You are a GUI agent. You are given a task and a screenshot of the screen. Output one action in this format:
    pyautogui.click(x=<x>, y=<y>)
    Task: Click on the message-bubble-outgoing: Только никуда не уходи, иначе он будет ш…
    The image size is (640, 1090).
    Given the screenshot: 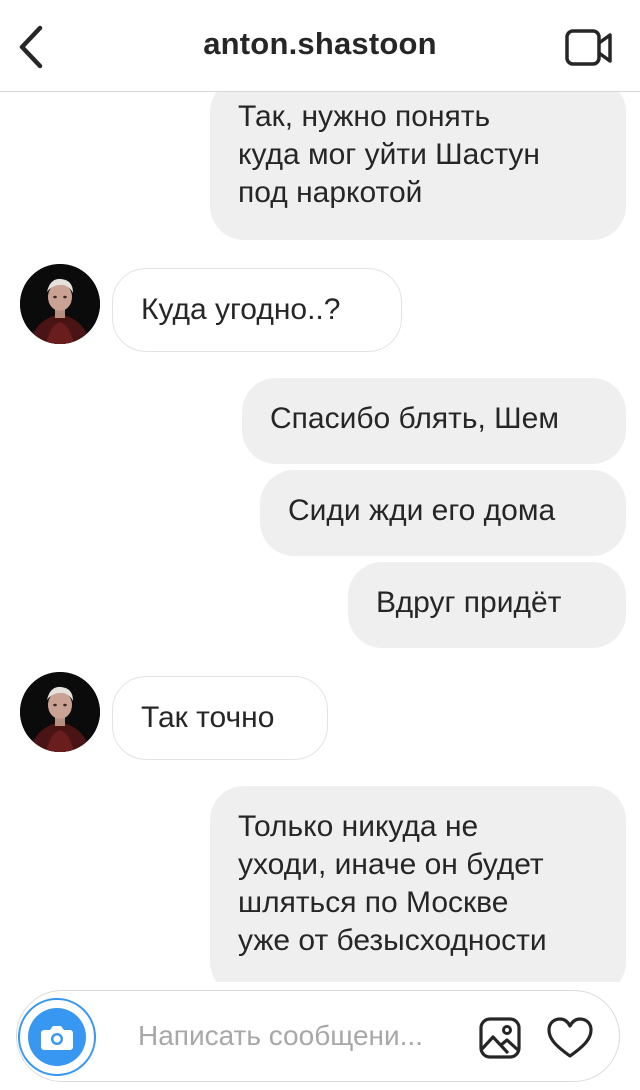 What is the action you would take?
    pyautogui.click(x=418, y=884)
    